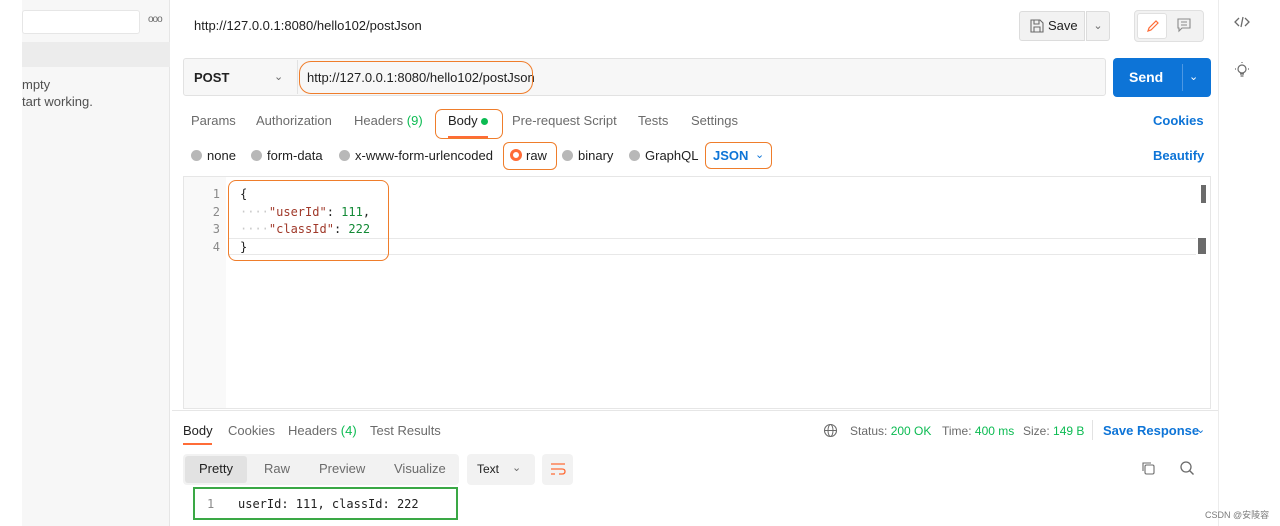  Describe the element at coordinates (564, 120) in the screenshot. I see `tab-pre-request-script: Pre-request Script` at that location.